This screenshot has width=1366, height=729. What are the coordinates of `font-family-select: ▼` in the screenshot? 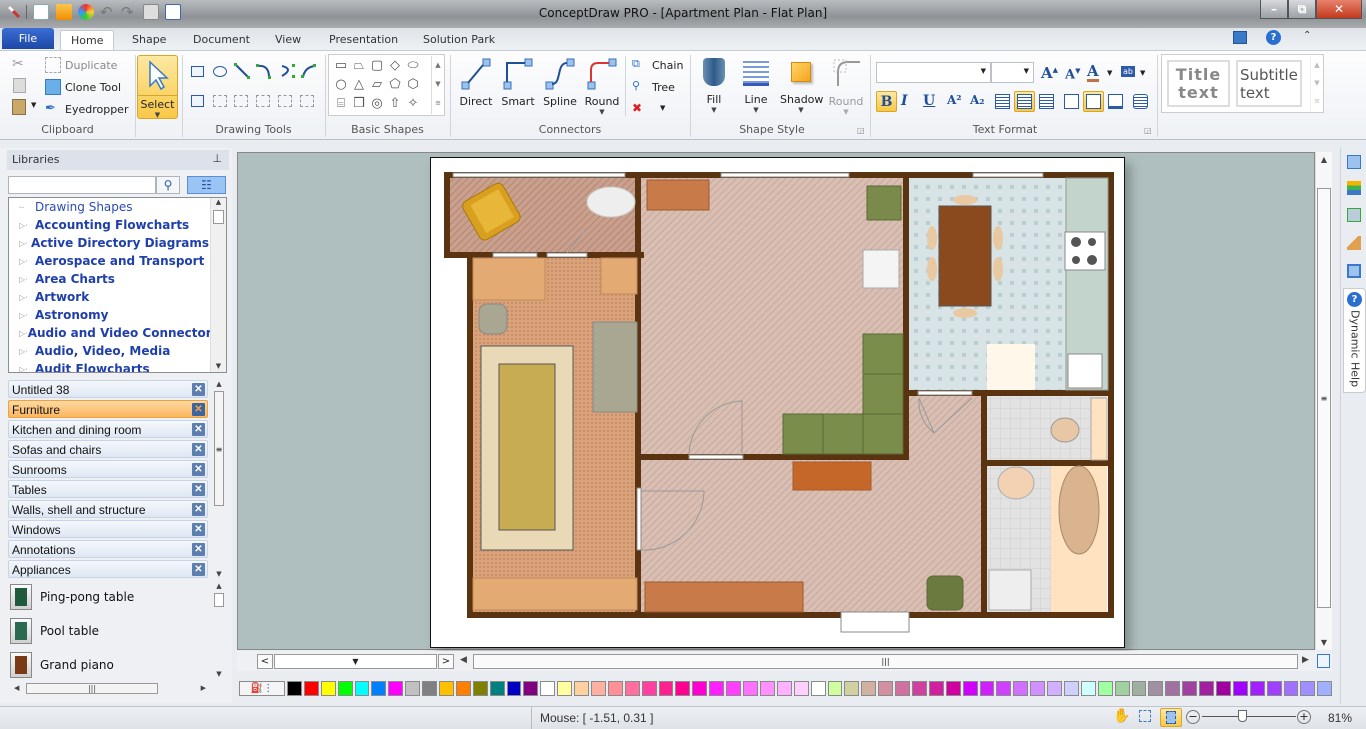 It's located at (933, 72).